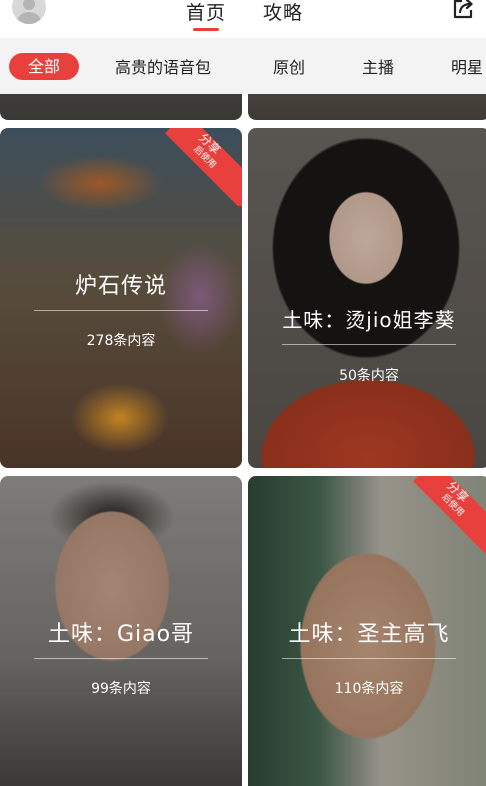 The height and width of the screenshot is (786, 486). Describe the element at coordinates (206, 12) in the screenshot. I see `tab-home: 首页` at that location.